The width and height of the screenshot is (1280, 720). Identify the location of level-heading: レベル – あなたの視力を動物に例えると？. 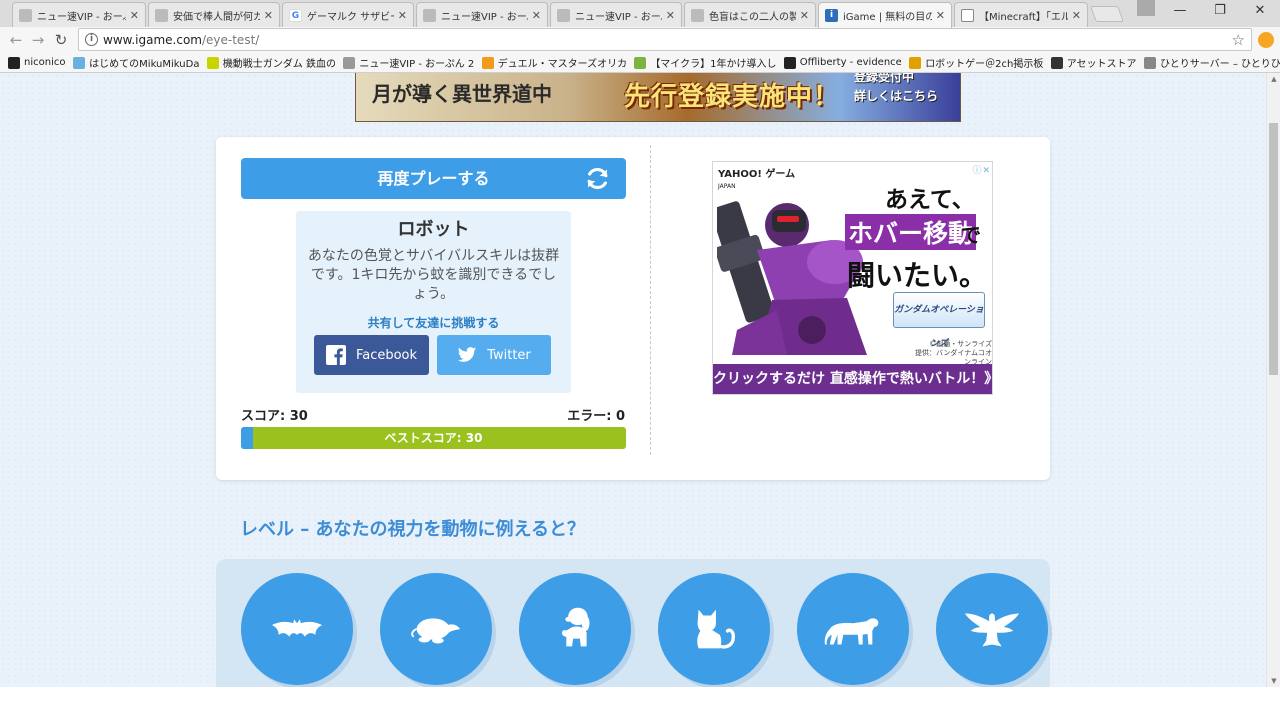
(412, 529).